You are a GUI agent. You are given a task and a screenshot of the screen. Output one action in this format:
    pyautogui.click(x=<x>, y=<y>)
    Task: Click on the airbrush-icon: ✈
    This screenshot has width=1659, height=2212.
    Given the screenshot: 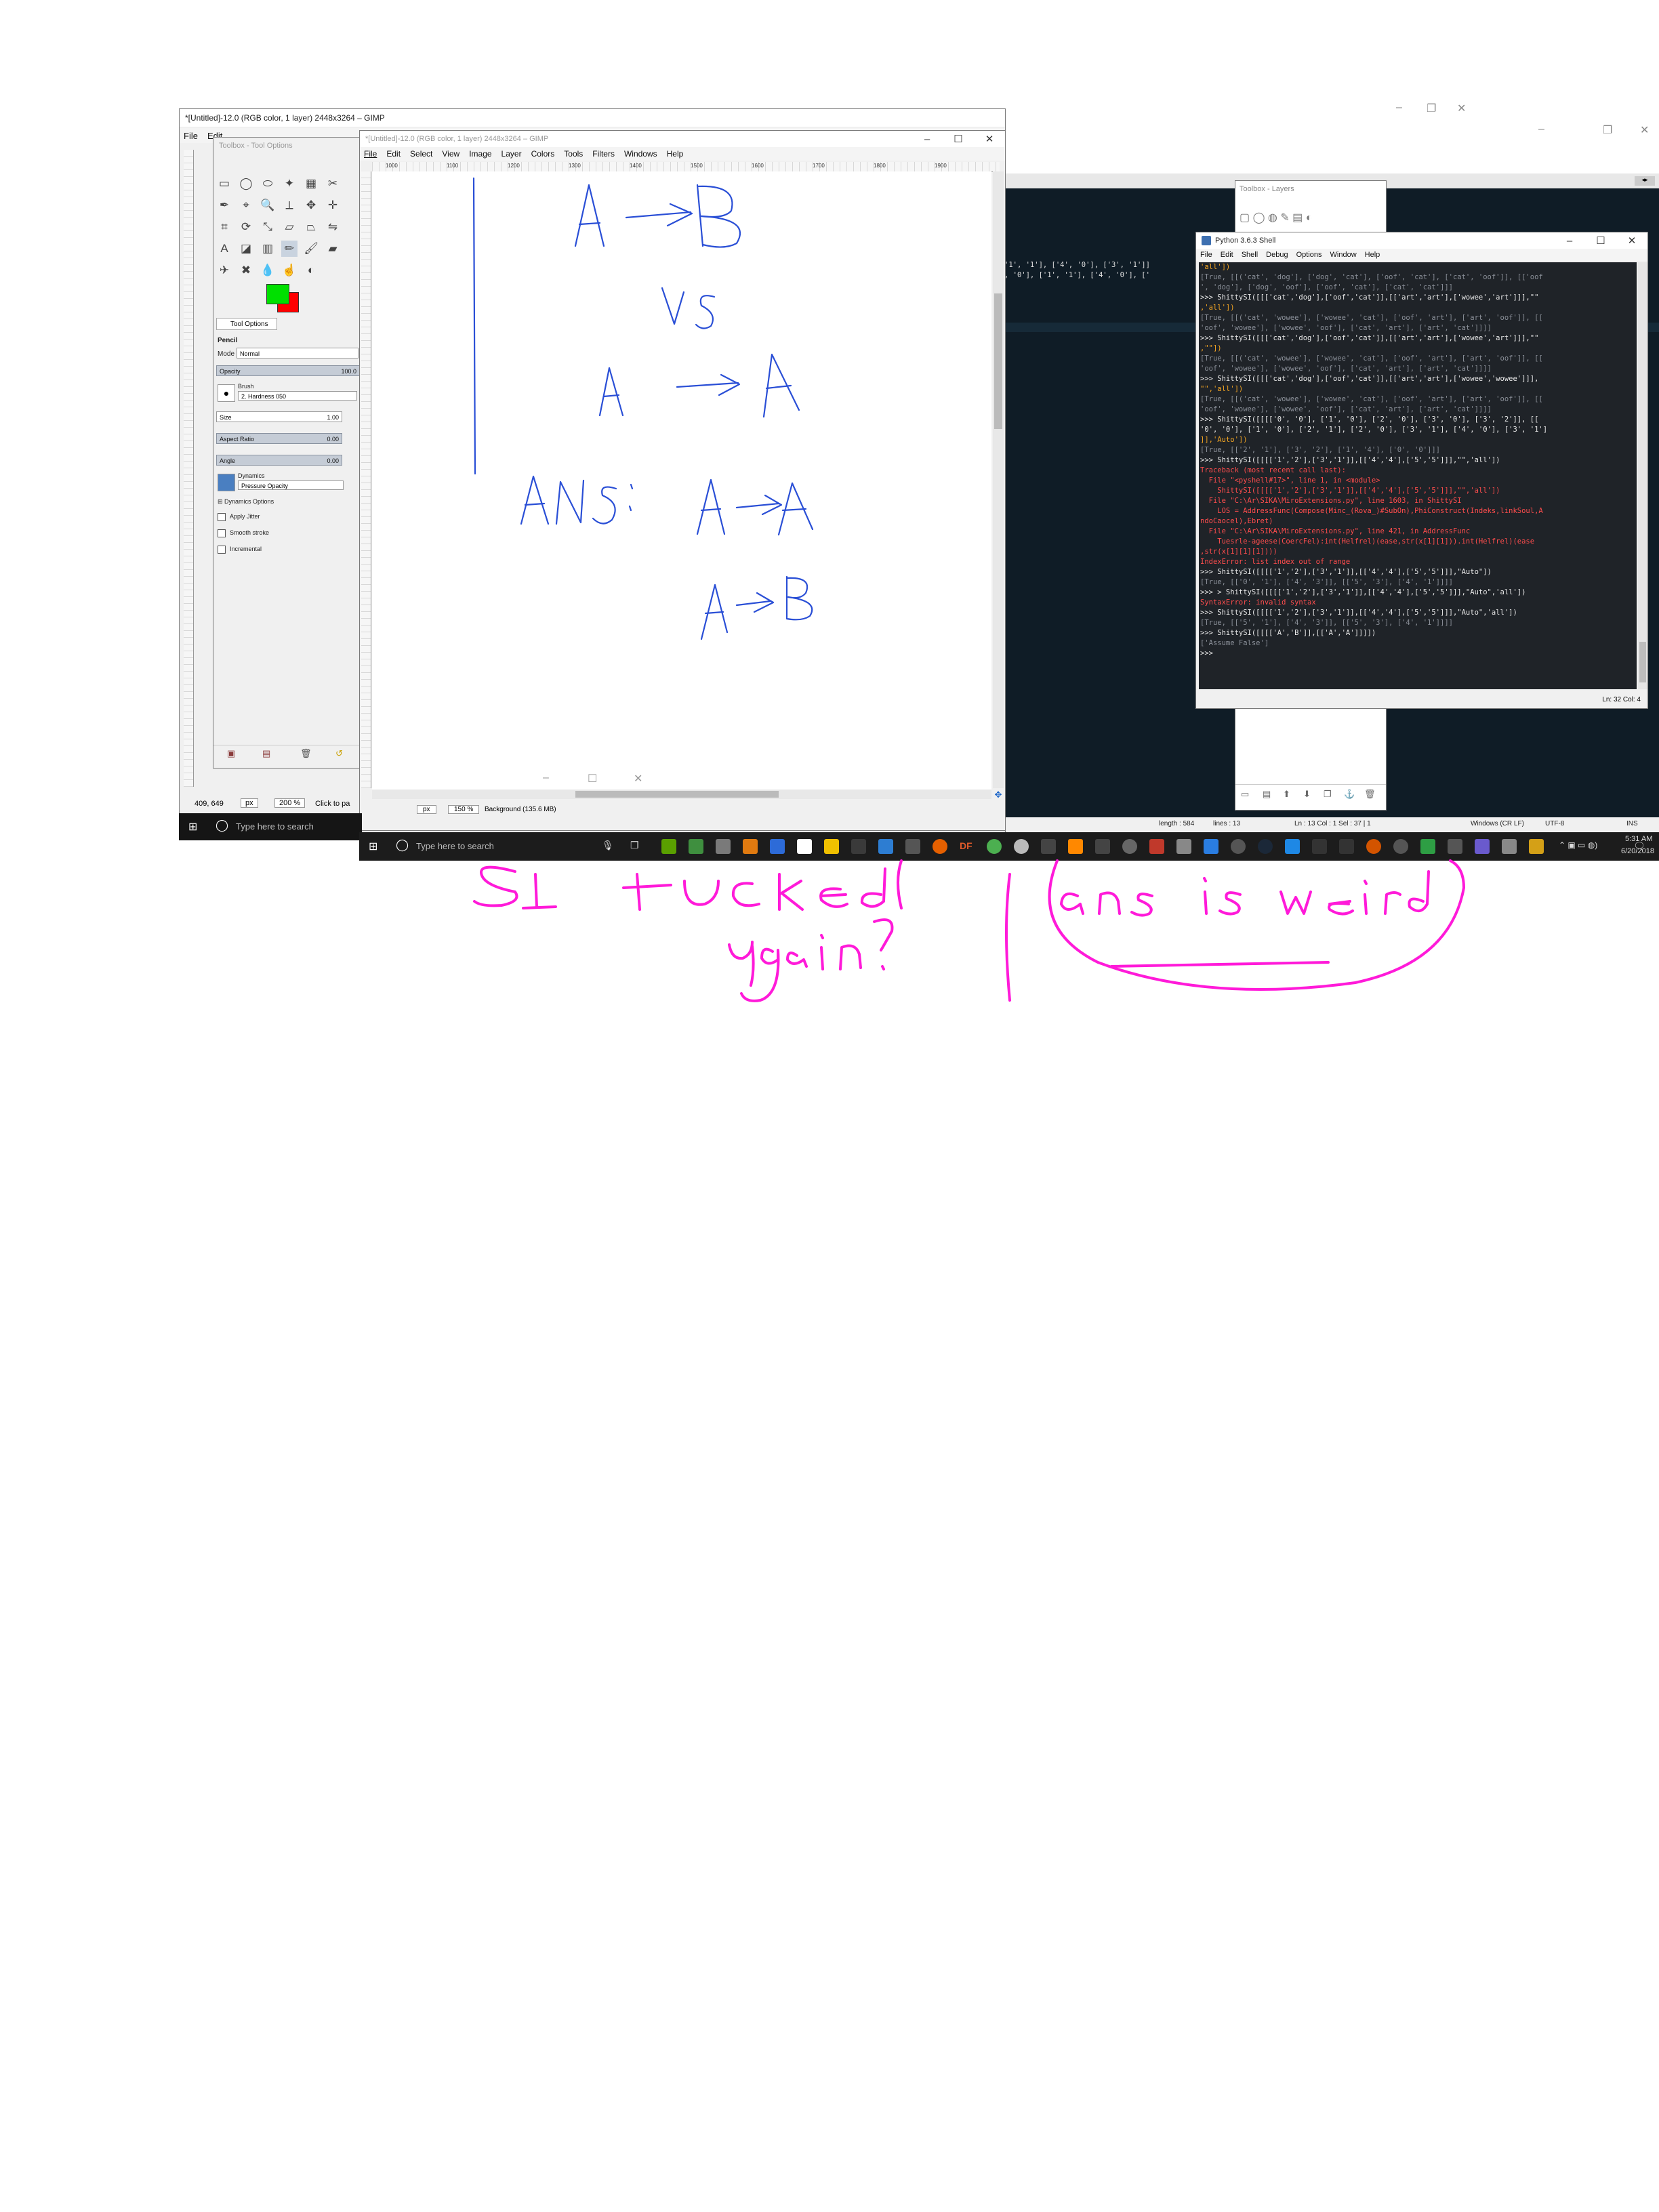 What is the action you would take?
    pyautogui.click(x=224, y=270)
    